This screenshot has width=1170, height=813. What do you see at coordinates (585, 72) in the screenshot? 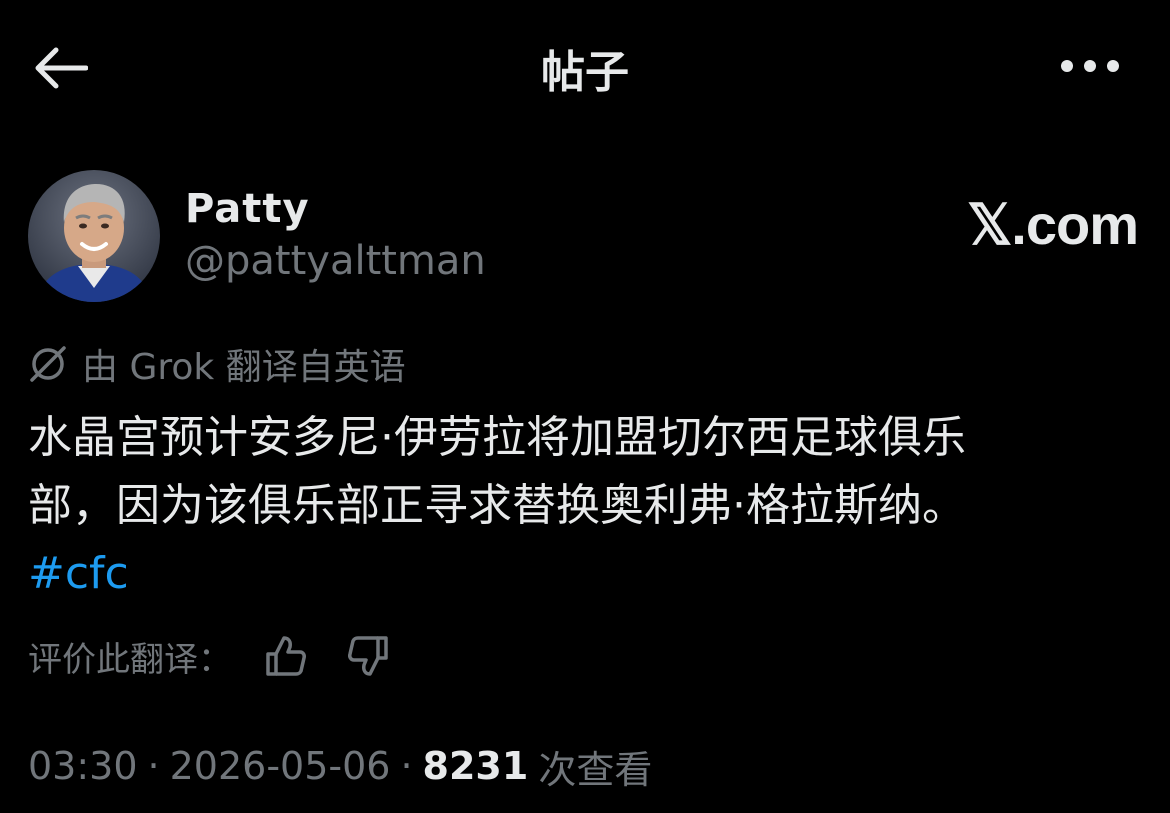
I see `page-title: 帖子` at bounding box center [585, 72].